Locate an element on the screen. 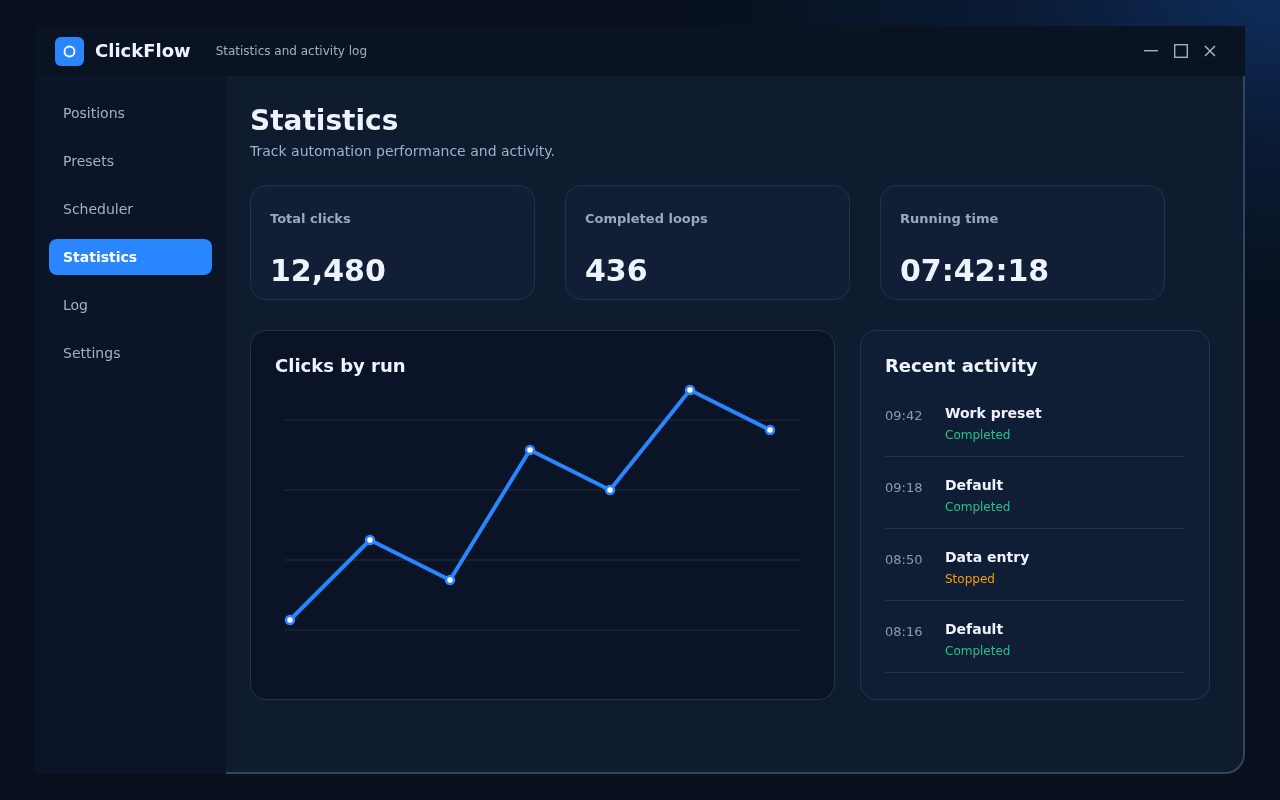  page-subtitle: Track automation performance and activity. is located at coordinates (403, 151).